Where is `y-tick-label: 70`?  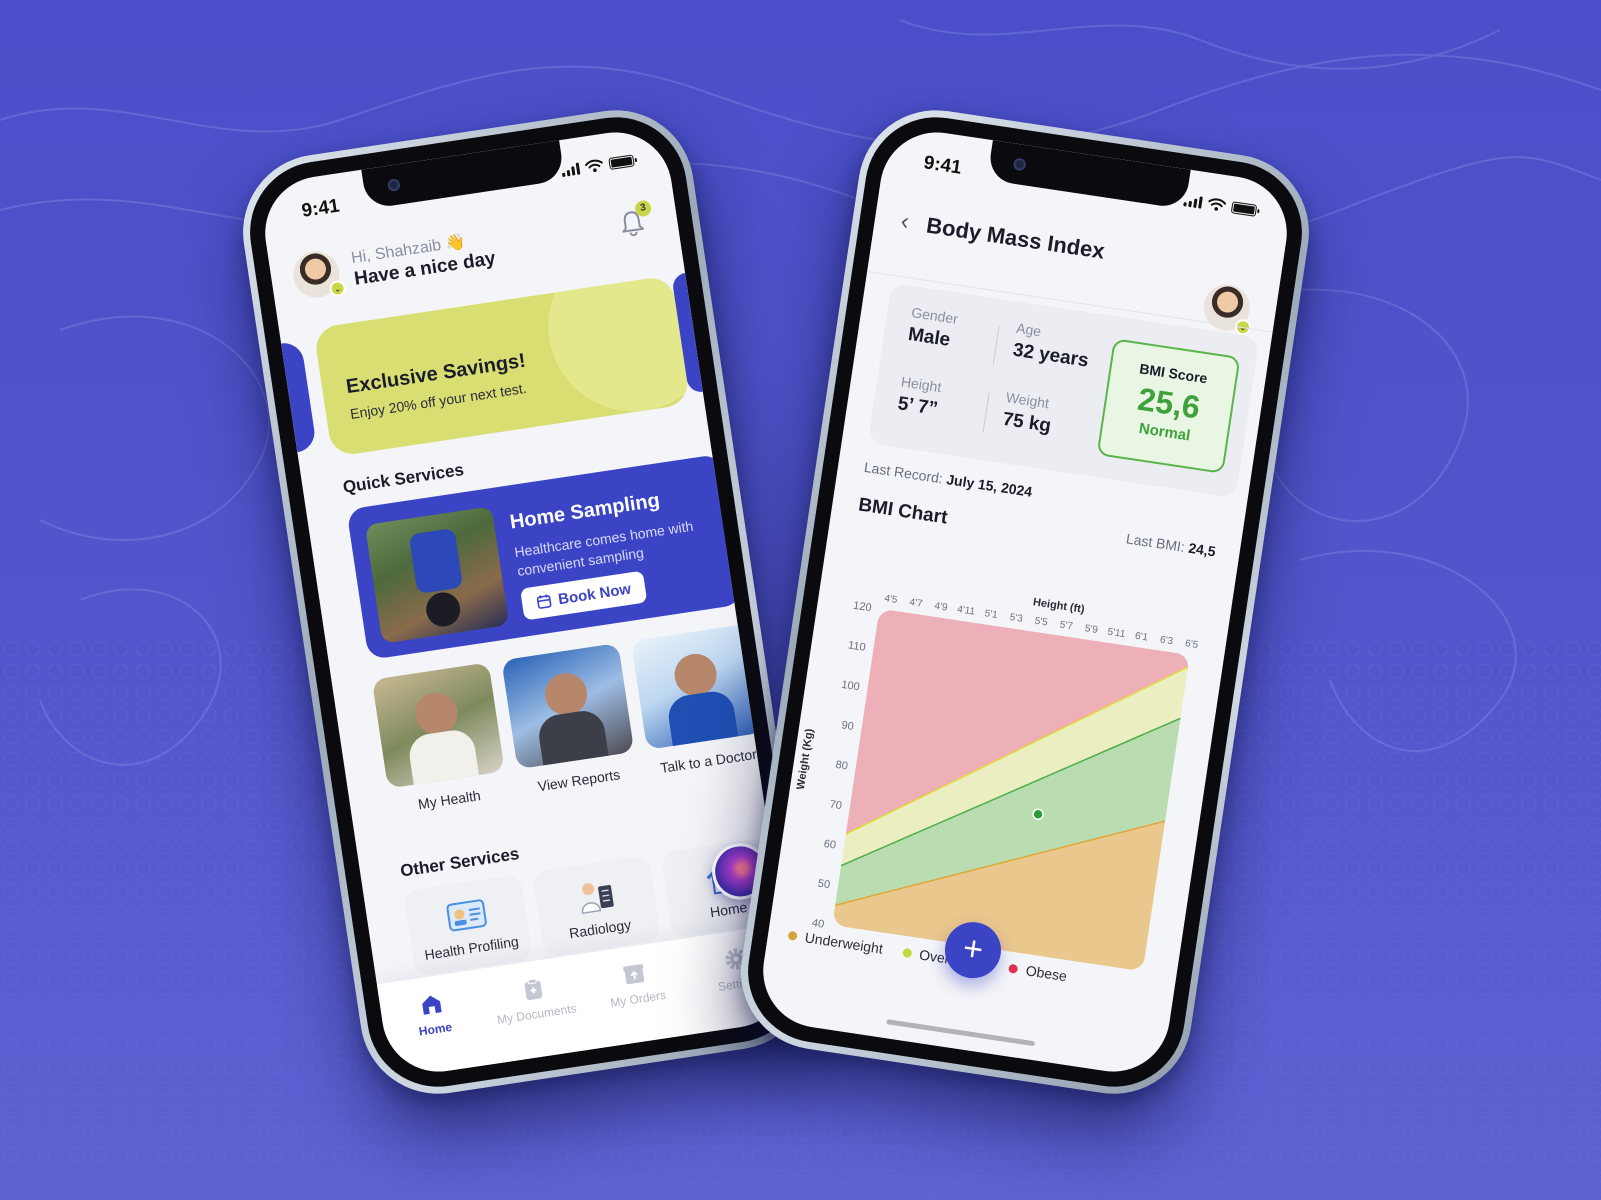
y-tick-label: 70 is located at coordinates (836, 805).